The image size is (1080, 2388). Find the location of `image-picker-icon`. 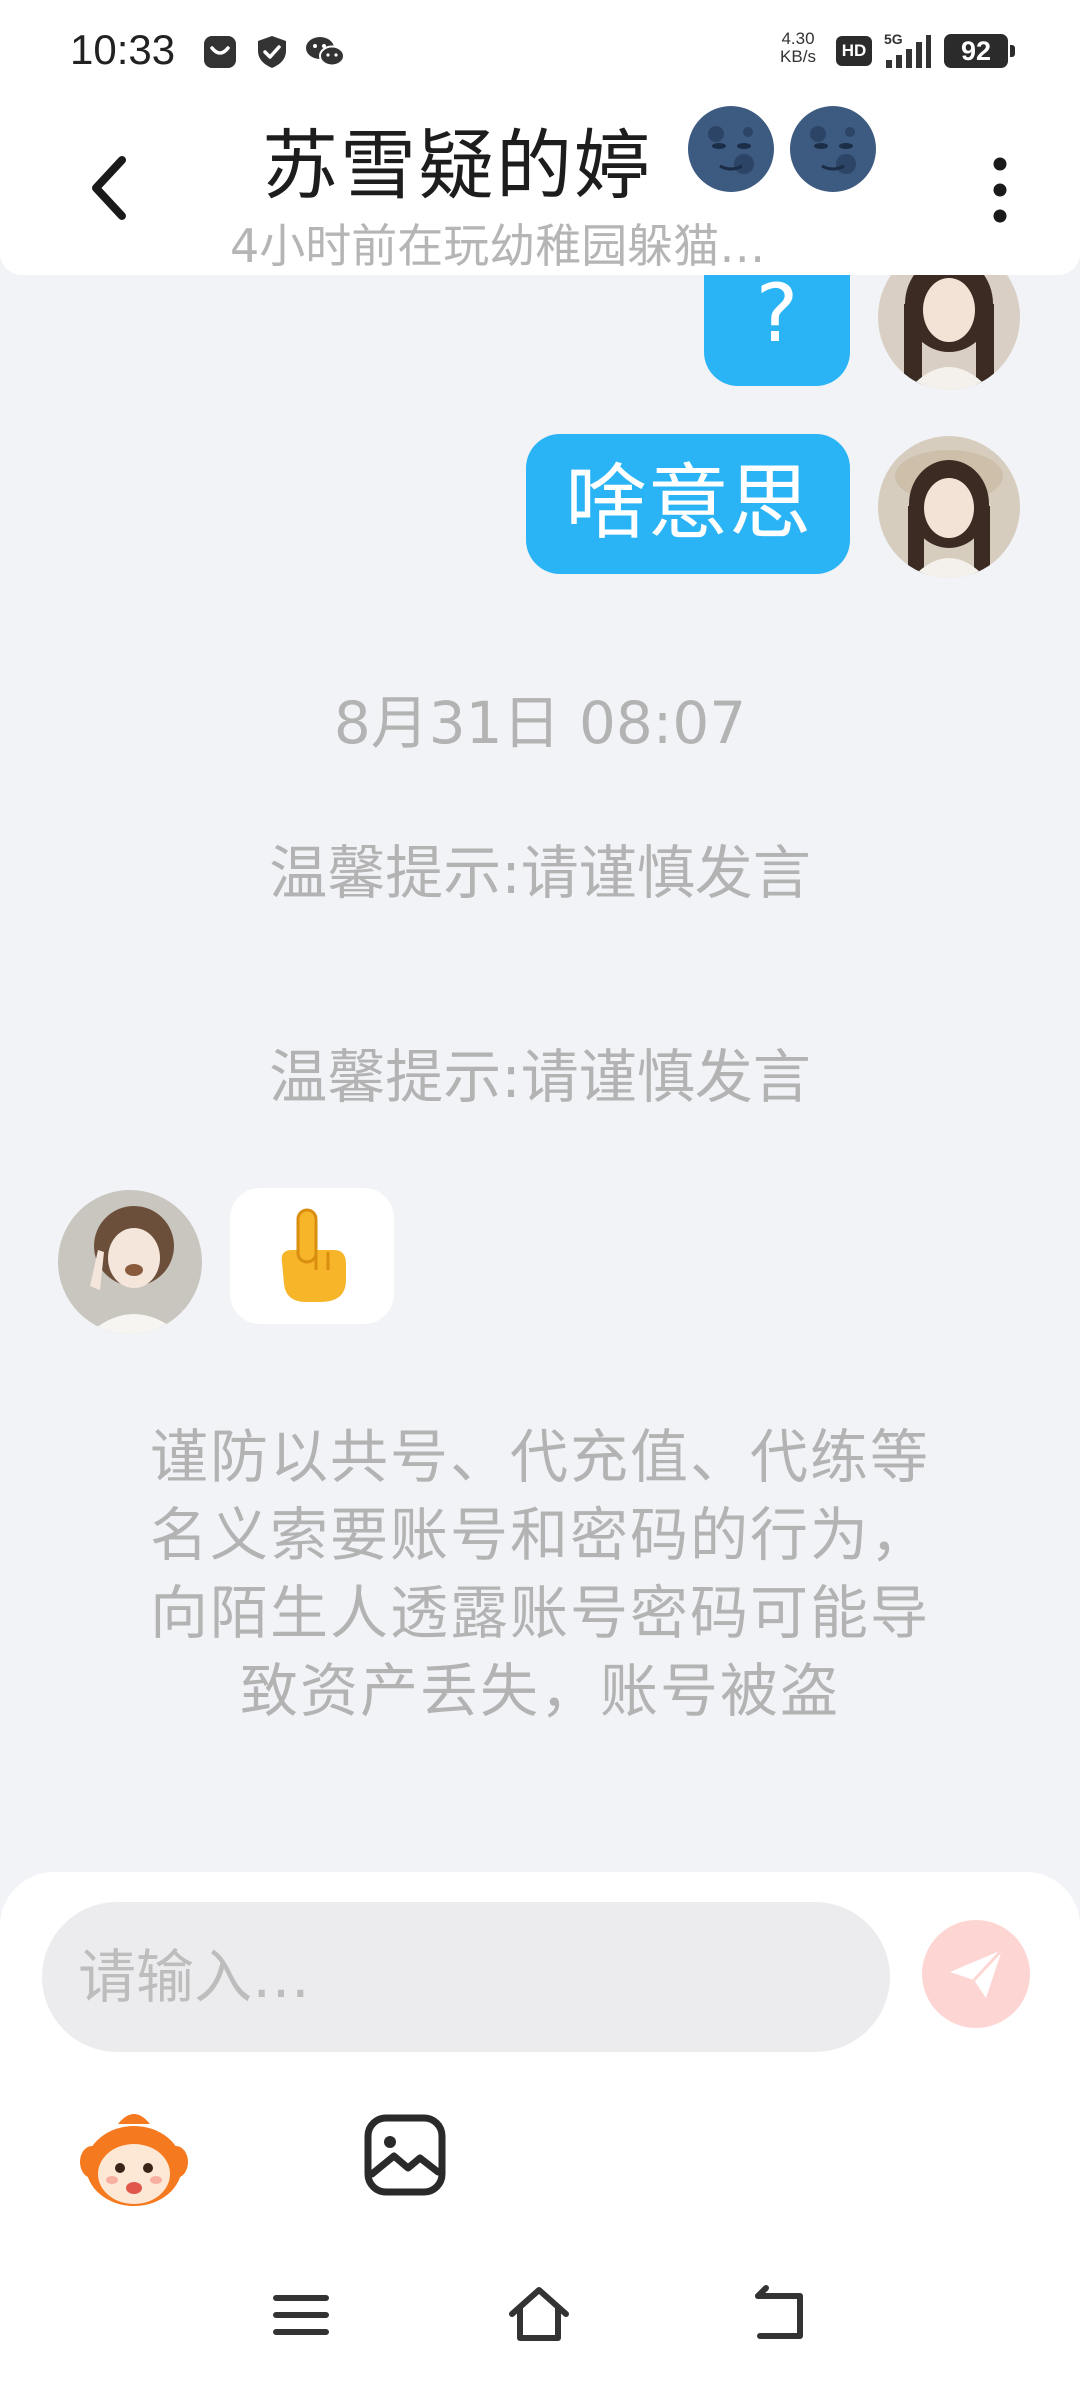

image-picker-icon is located at coordinates (405, 2155).